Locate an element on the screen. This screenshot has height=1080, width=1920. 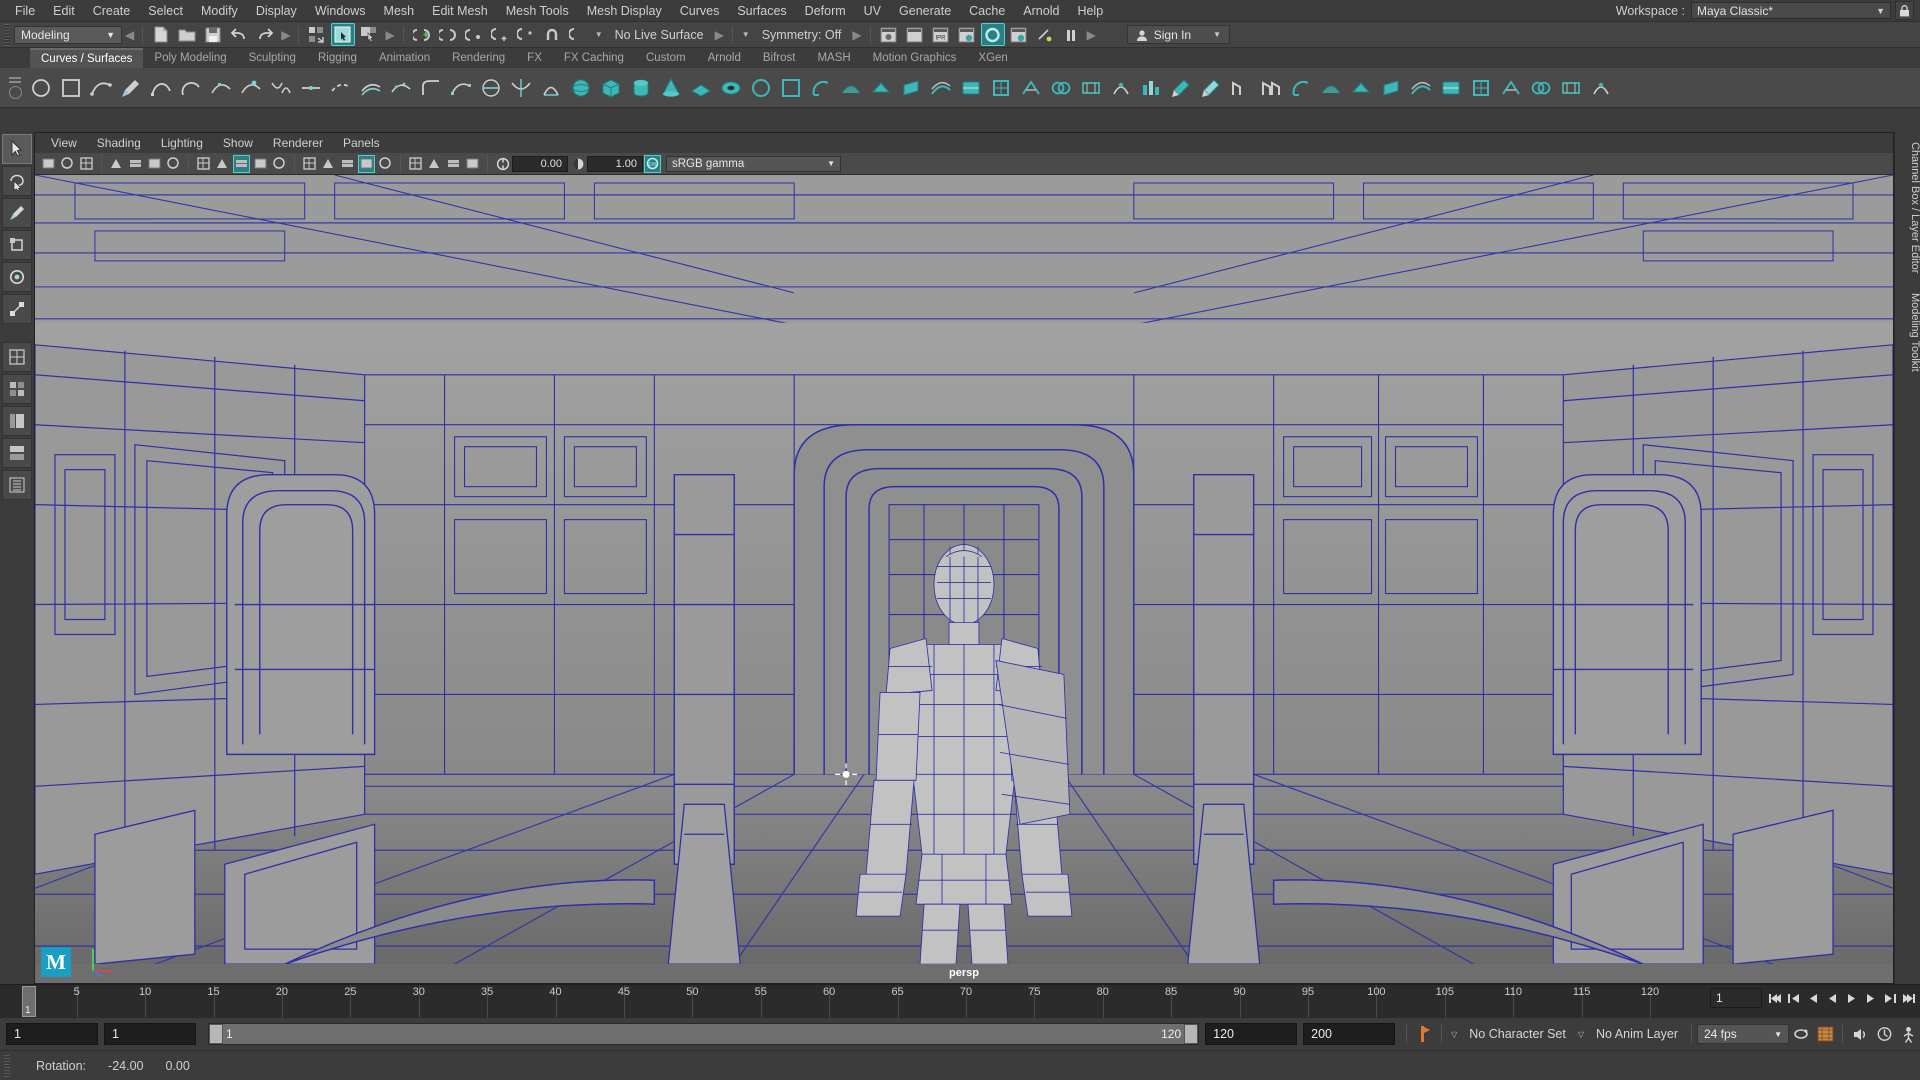
make-live-button is located at coordinates (578, 34).